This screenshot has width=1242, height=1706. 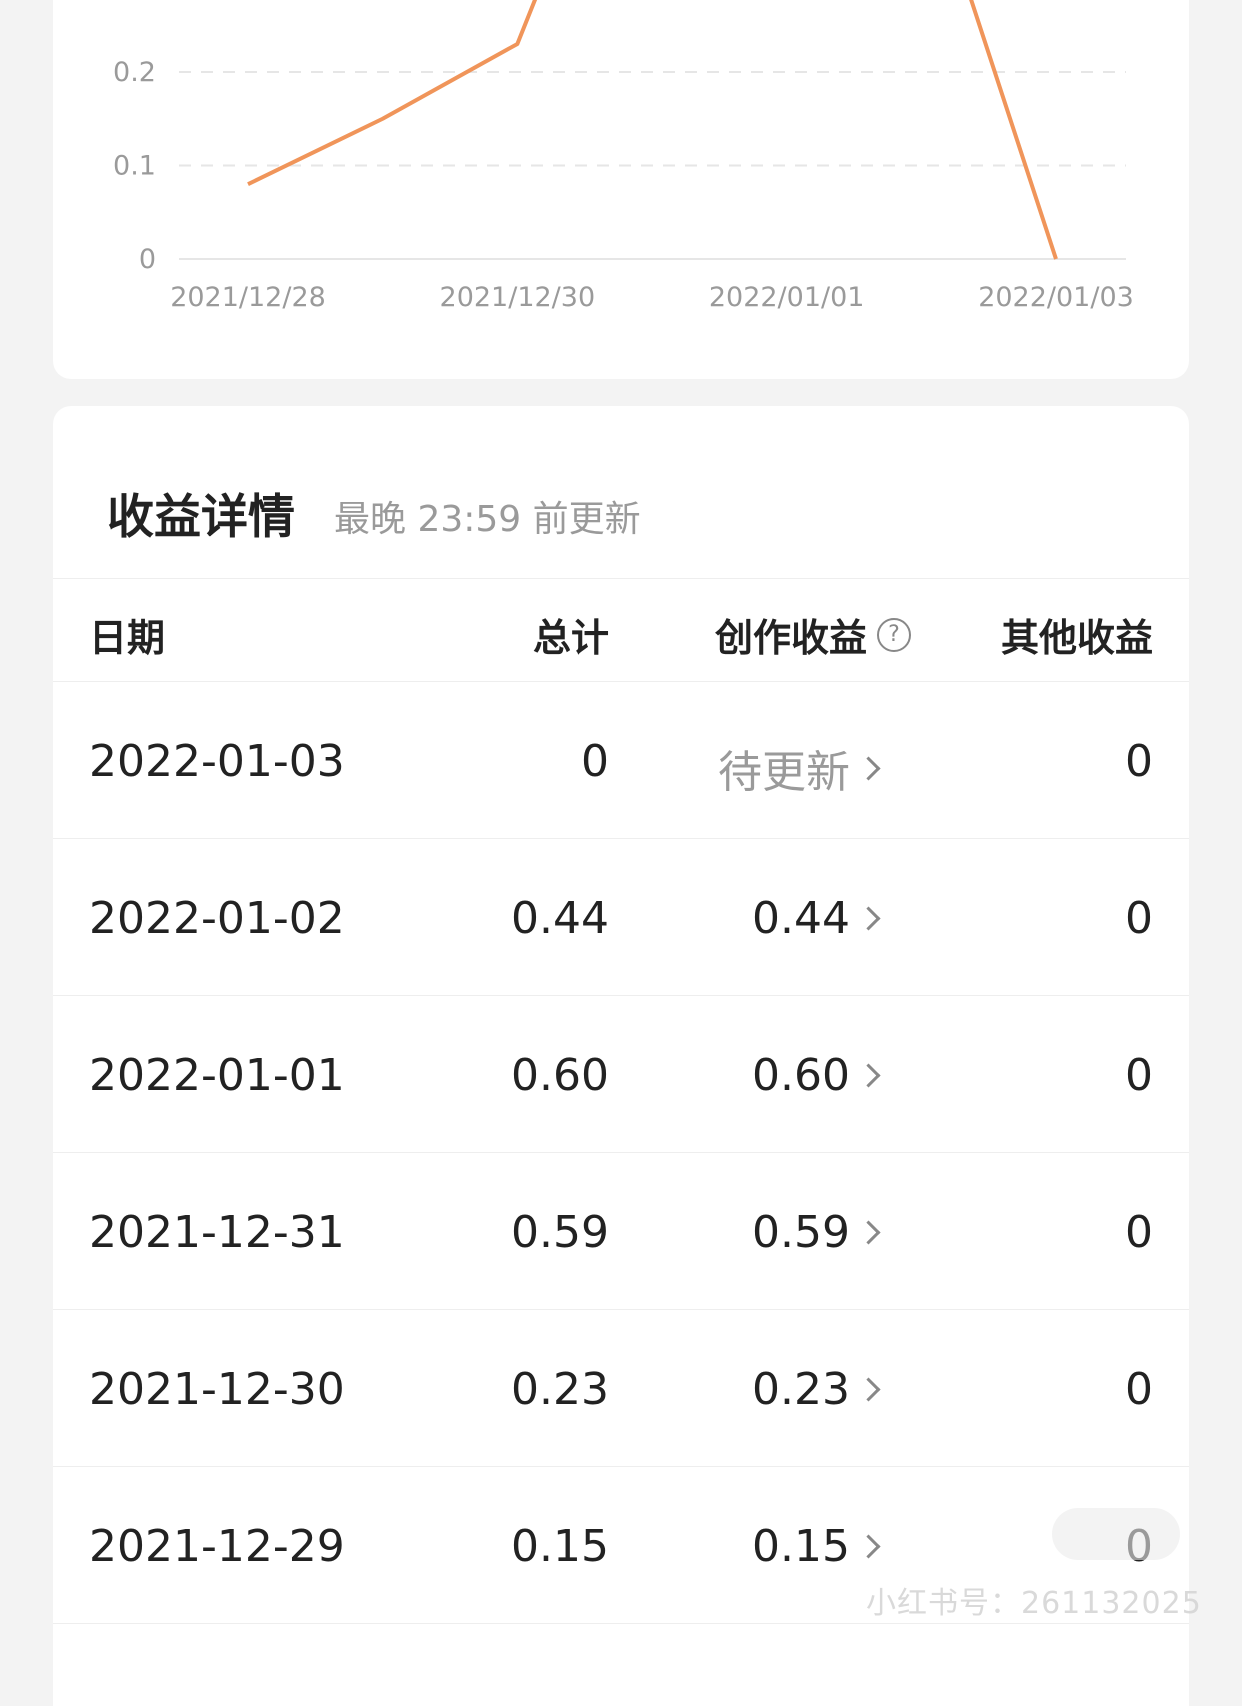 What do you see at coordinates (801, 918) in the screenshot?
I see `row-create-value: 0.44` at bounding box center [801, 918].